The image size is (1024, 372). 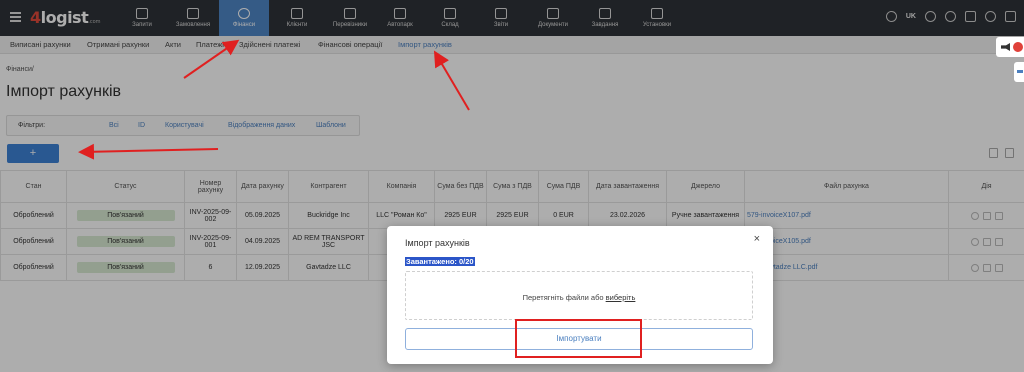 I want to click on modal-title: Імпорт рахунків, so click(x=437, y=243).